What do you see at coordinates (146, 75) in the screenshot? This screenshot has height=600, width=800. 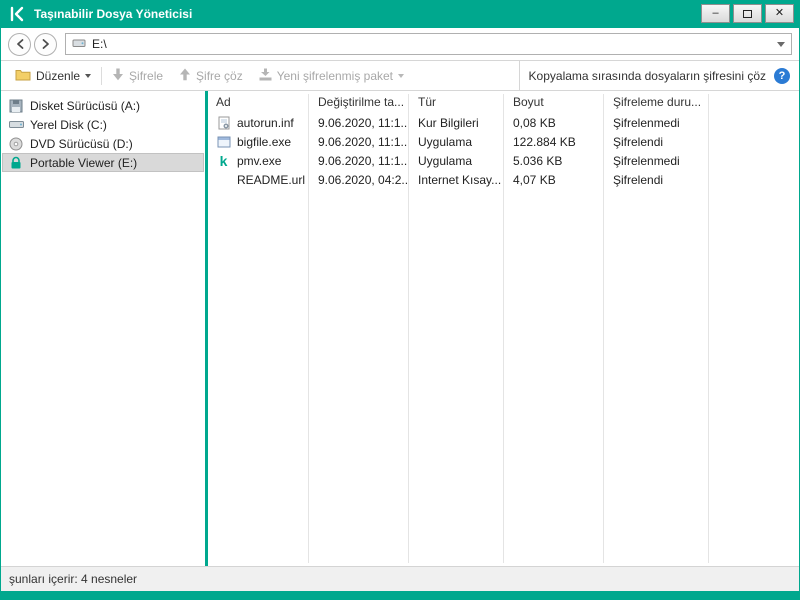 I see `encrypt-label: Şifrele` at bounding box center [146, 75].